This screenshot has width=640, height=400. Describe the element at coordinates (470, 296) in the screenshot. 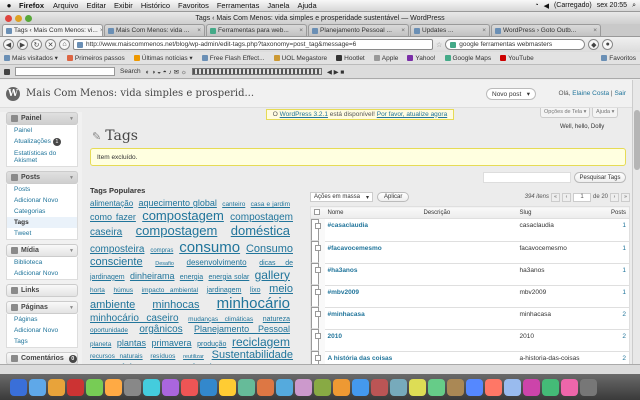

I see `table-row: #mbv2009 mbv2009 1` at that location.